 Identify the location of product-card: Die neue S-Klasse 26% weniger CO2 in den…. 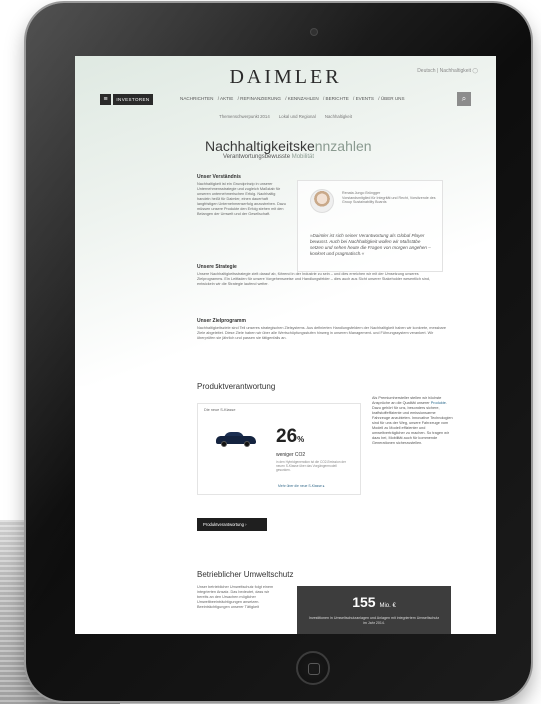
(279, 449).